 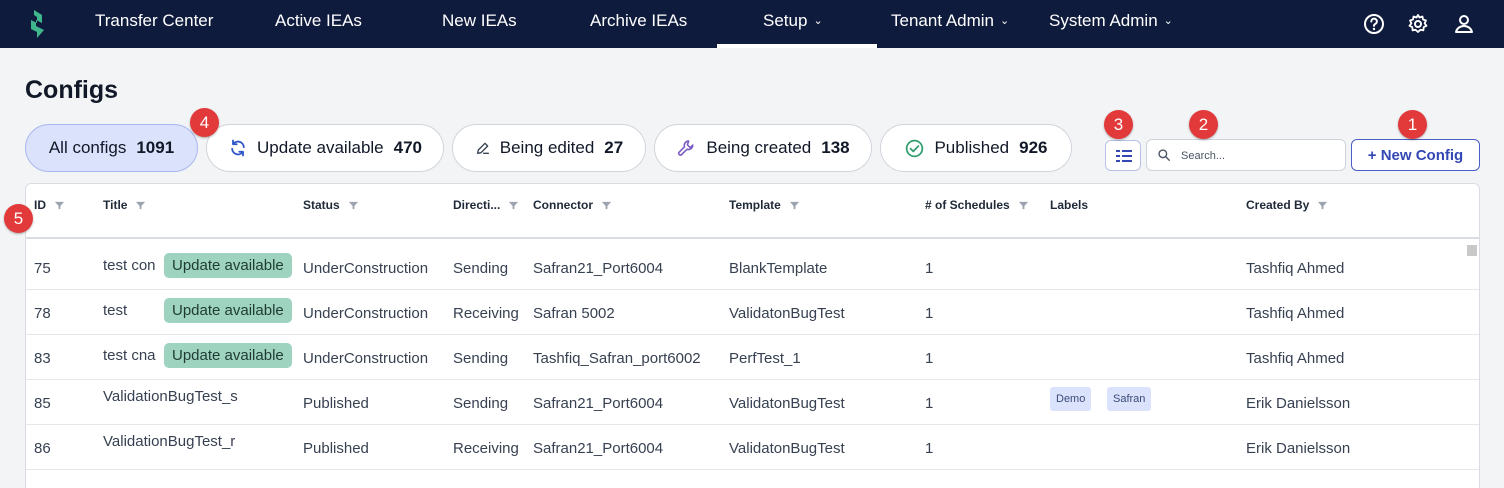 What do you see at coordinates (49, 205) in the screenshot?
I see `column-header-id: ID` at bounding box center [49, 205].